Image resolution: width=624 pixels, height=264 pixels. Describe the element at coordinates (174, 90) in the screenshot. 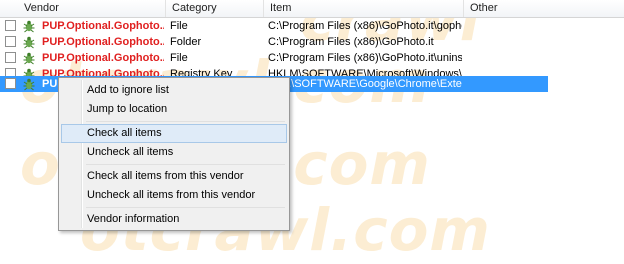

I see `menu-item-add-to-ignore-list: Add to ignore list` at that location.